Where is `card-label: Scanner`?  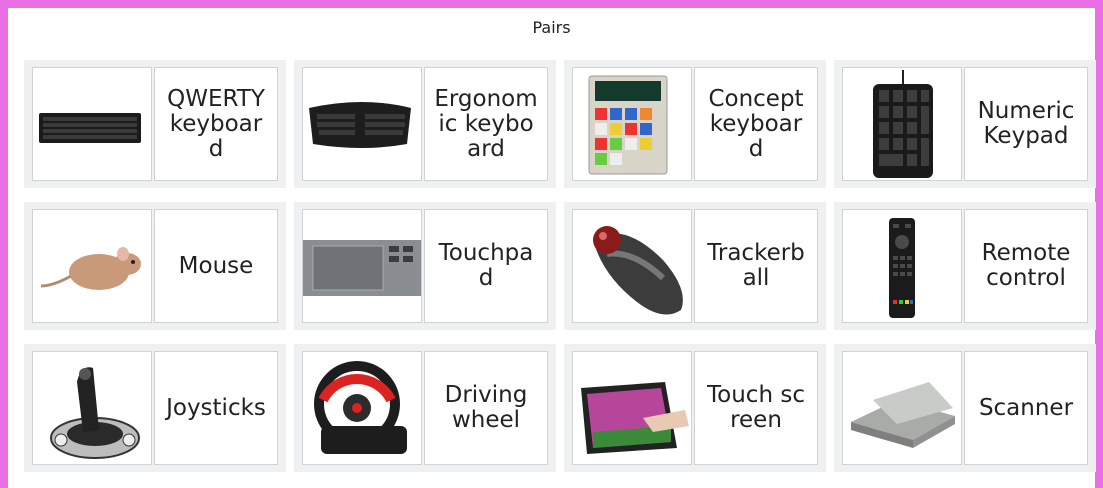
card-label: Scanner is located at coordinates (1026, 408).